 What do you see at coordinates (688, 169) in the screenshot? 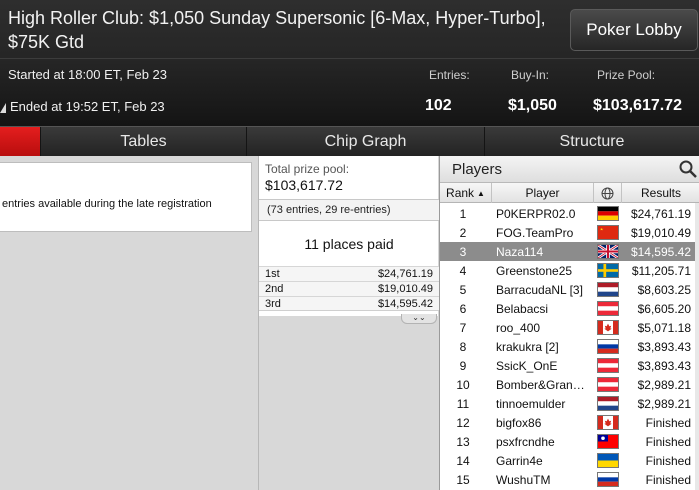
I see `search-icon` at bounding box center [688, 169].